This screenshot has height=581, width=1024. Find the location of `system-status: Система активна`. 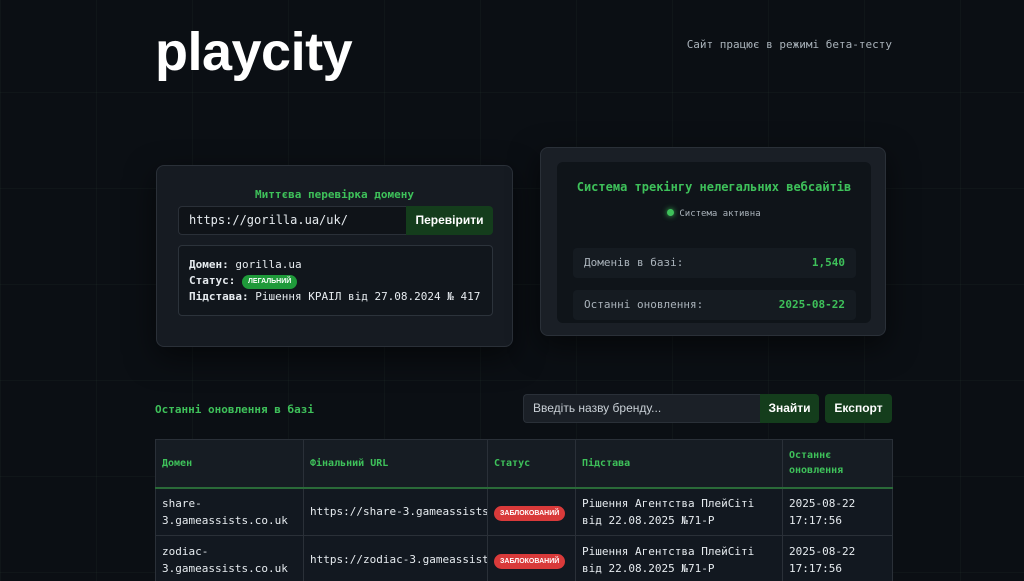

system-status: Система активна is located at coordinates (714, 214).